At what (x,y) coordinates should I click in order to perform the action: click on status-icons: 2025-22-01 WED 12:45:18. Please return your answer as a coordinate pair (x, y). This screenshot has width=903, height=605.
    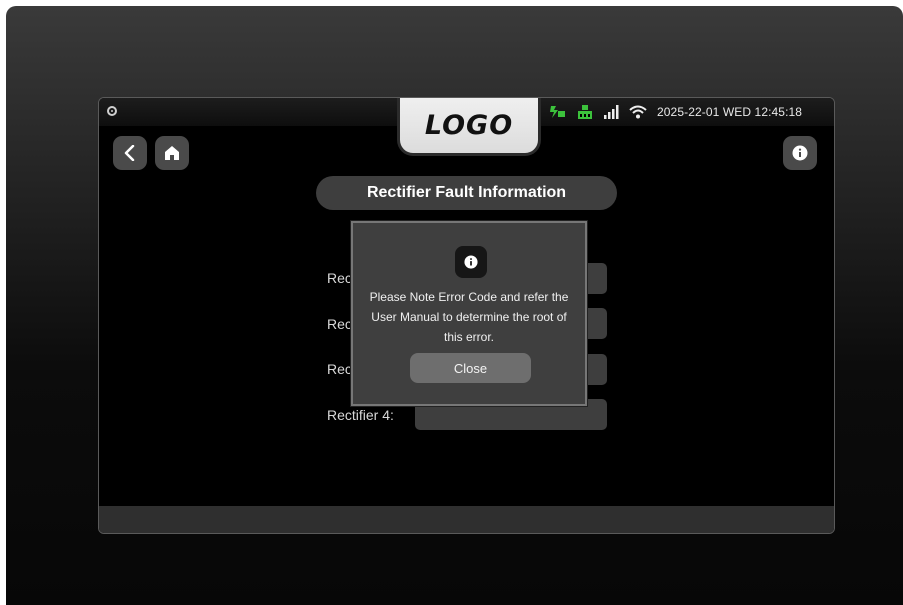
    Looking at the image, I should click on (675, 112).